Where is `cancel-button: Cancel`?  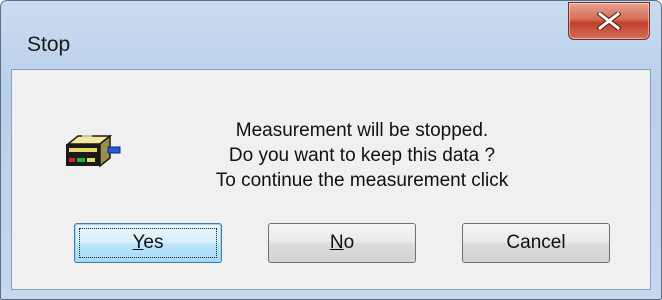
cancel-button: Cancel is located at coordinates (536, 243).